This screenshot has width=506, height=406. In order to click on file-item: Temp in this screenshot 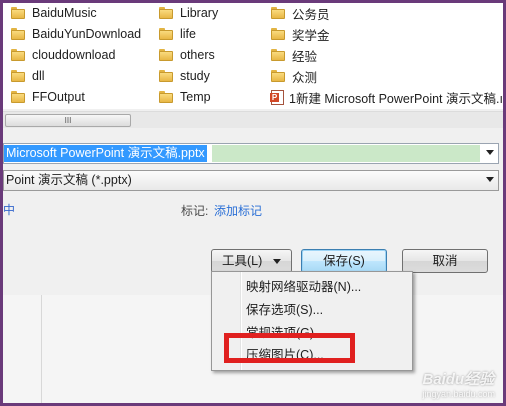, I will do `click(185, 97)`.